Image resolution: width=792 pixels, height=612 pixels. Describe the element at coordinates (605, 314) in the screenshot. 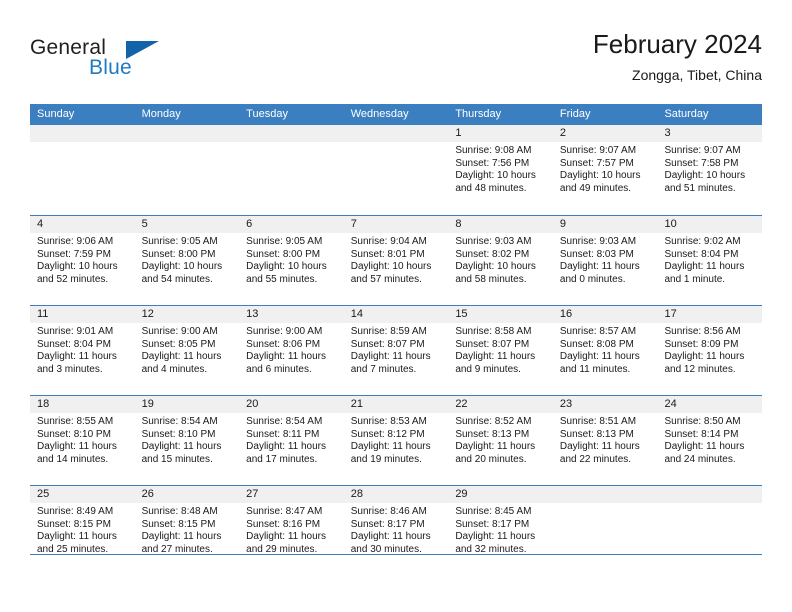

I see `day-number-band: 16` at that location.